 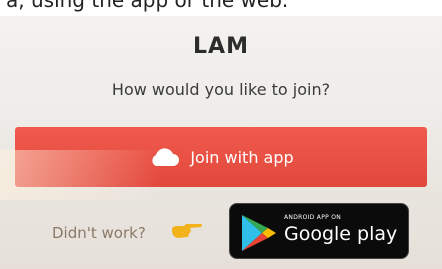 What do you see at coordinates (147, 6) in the screenshot?
I see `cropped-caption-text: a, using the app or the web.` at bounding box center [147, 6].